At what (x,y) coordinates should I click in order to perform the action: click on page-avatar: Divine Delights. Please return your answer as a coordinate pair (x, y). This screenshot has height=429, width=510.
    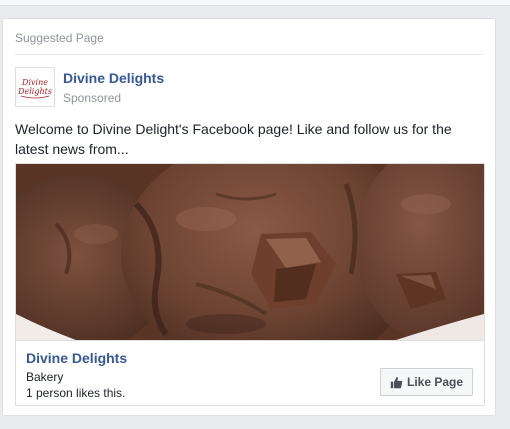
    Looking at the image, I should click on (35, 87).